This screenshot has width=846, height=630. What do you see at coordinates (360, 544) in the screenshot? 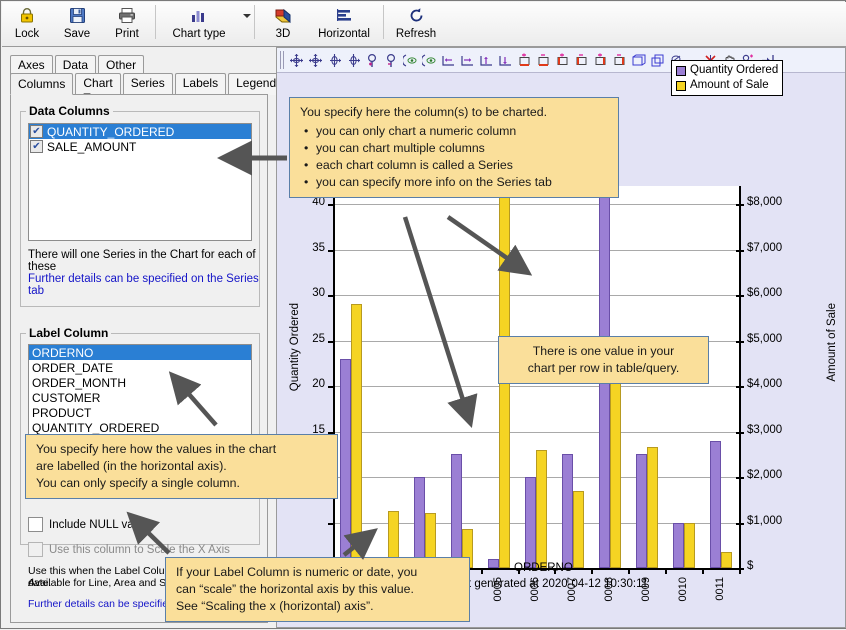
I see `arrow-to-x-axis` at bounding box center [360, 544].